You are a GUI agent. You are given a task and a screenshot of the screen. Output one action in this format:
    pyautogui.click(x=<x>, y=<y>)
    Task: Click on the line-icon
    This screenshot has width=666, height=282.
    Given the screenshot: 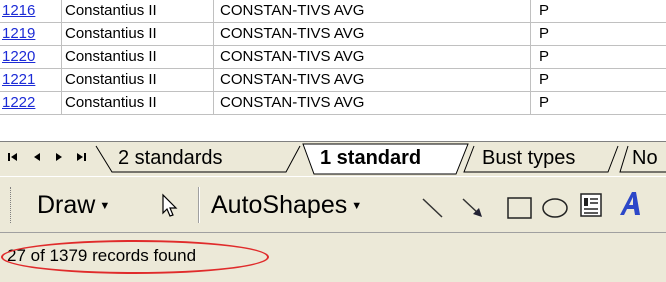 What is the action you would take?
    pyautogui.click(x=433, y=206)
    